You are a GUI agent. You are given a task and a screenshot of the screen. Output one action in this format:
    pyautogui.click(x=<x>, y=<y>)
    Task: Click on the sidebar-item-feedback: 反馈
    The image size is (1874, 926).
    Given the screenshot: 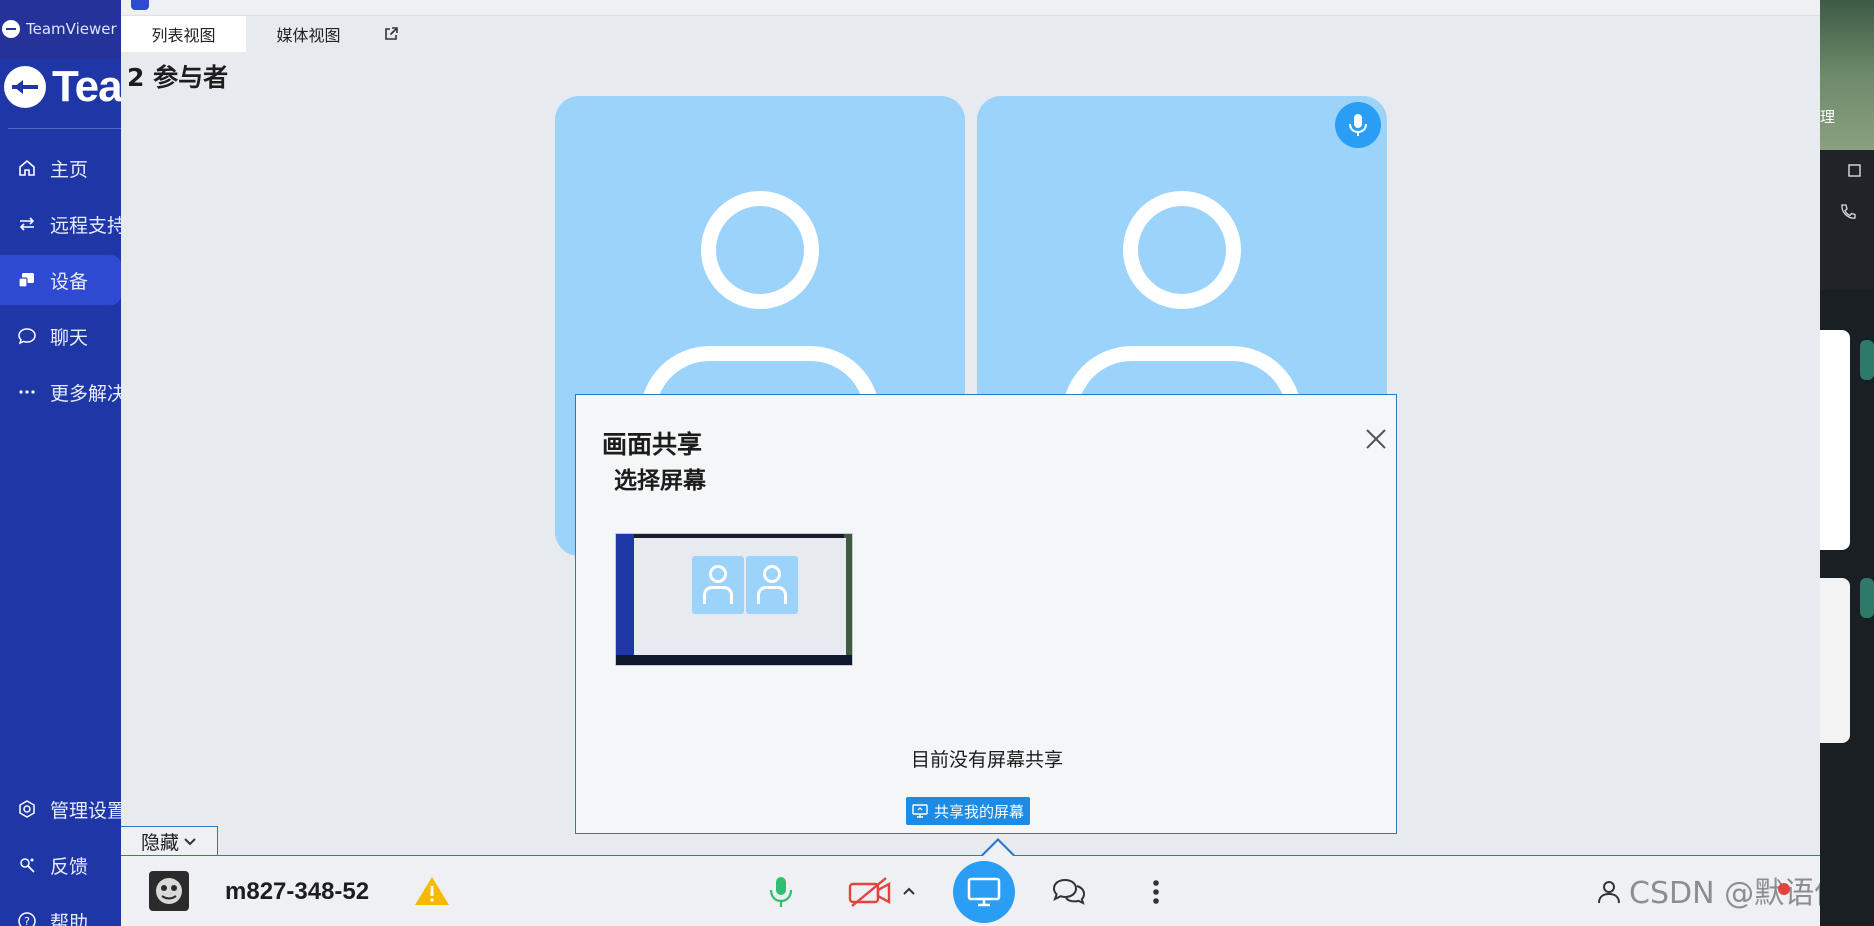 What is the action you would take?
    pyautogui.click(x=60, y=865)
    